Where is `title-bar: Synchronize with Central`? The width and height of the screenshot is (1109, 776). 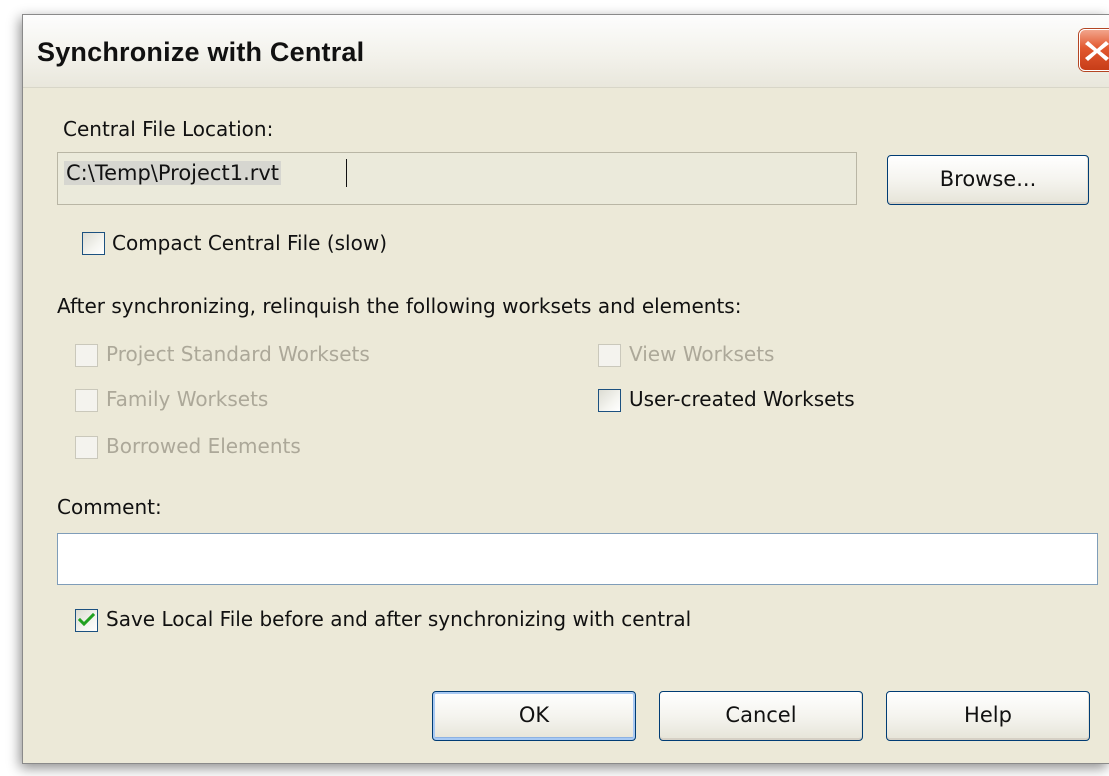
title-bar: Synchronize with Central is located at coordinates (566, 51).